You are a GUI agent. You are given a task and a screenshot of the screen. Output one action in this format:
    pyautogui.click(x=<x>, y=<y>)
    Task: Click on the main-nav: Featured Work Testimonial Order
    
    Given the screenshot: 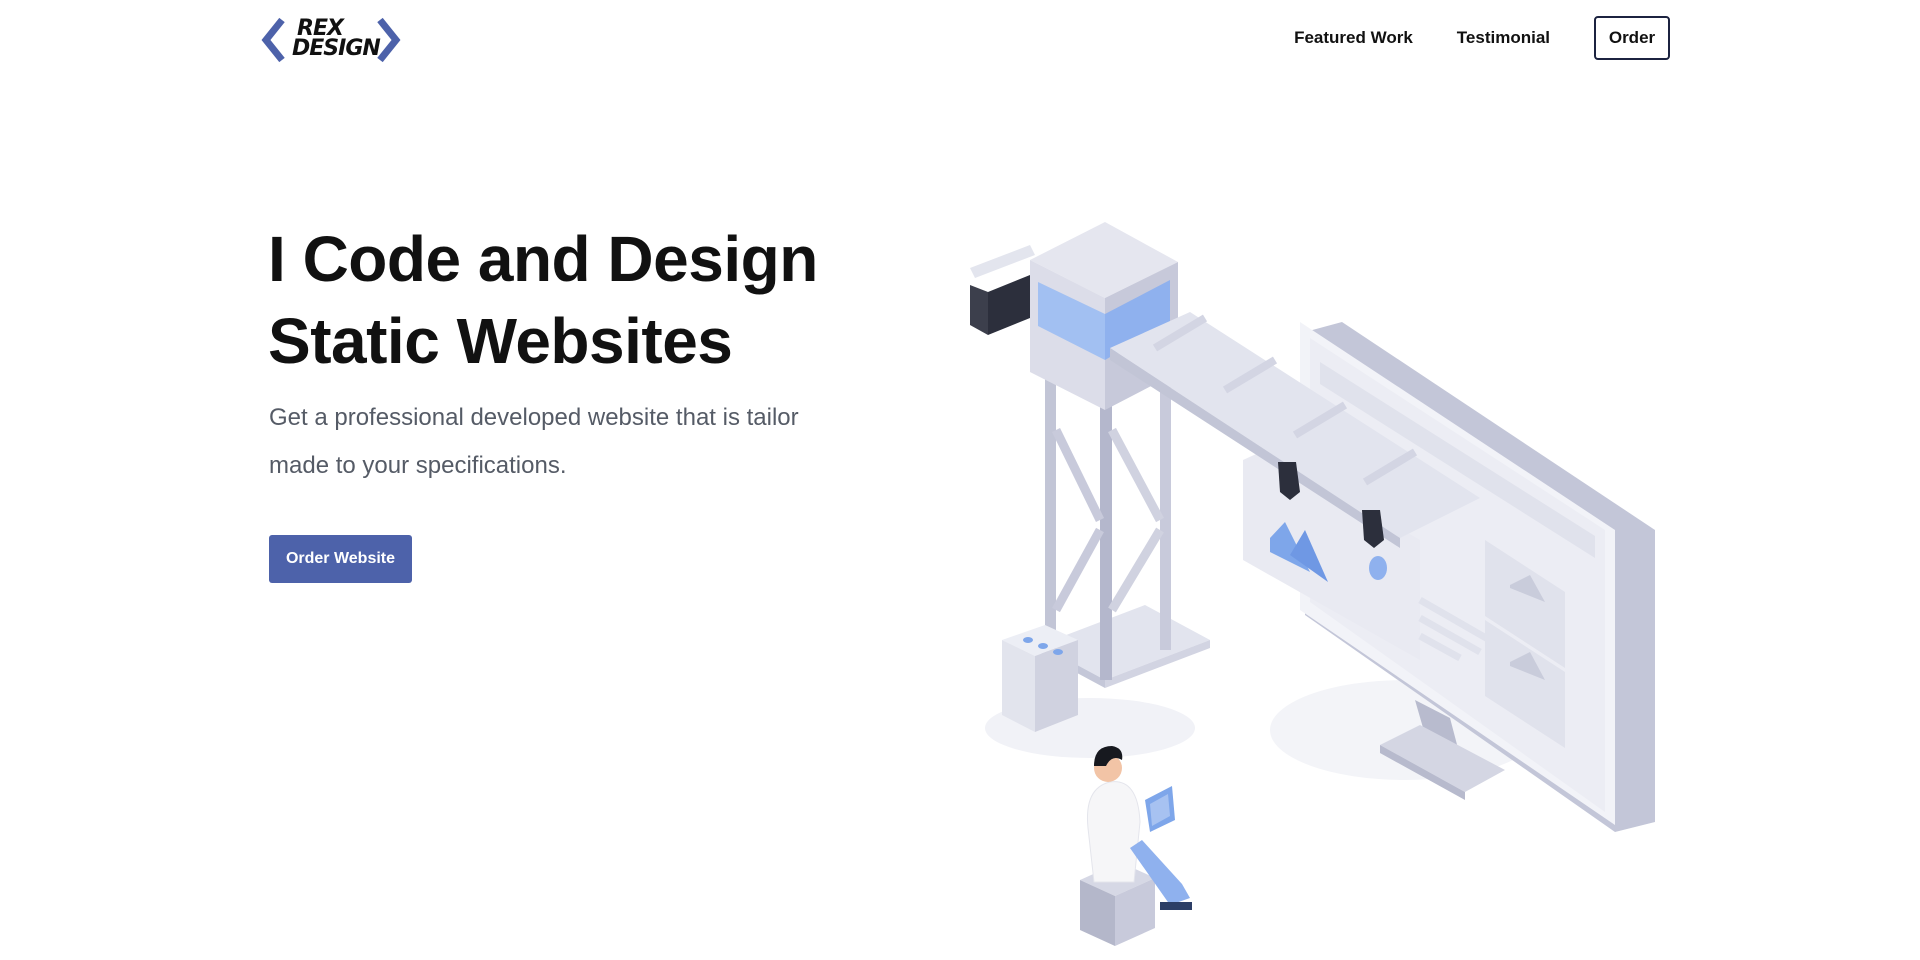 What is the action you would take?
    pyautogui.click(x=1482, y=38)
    